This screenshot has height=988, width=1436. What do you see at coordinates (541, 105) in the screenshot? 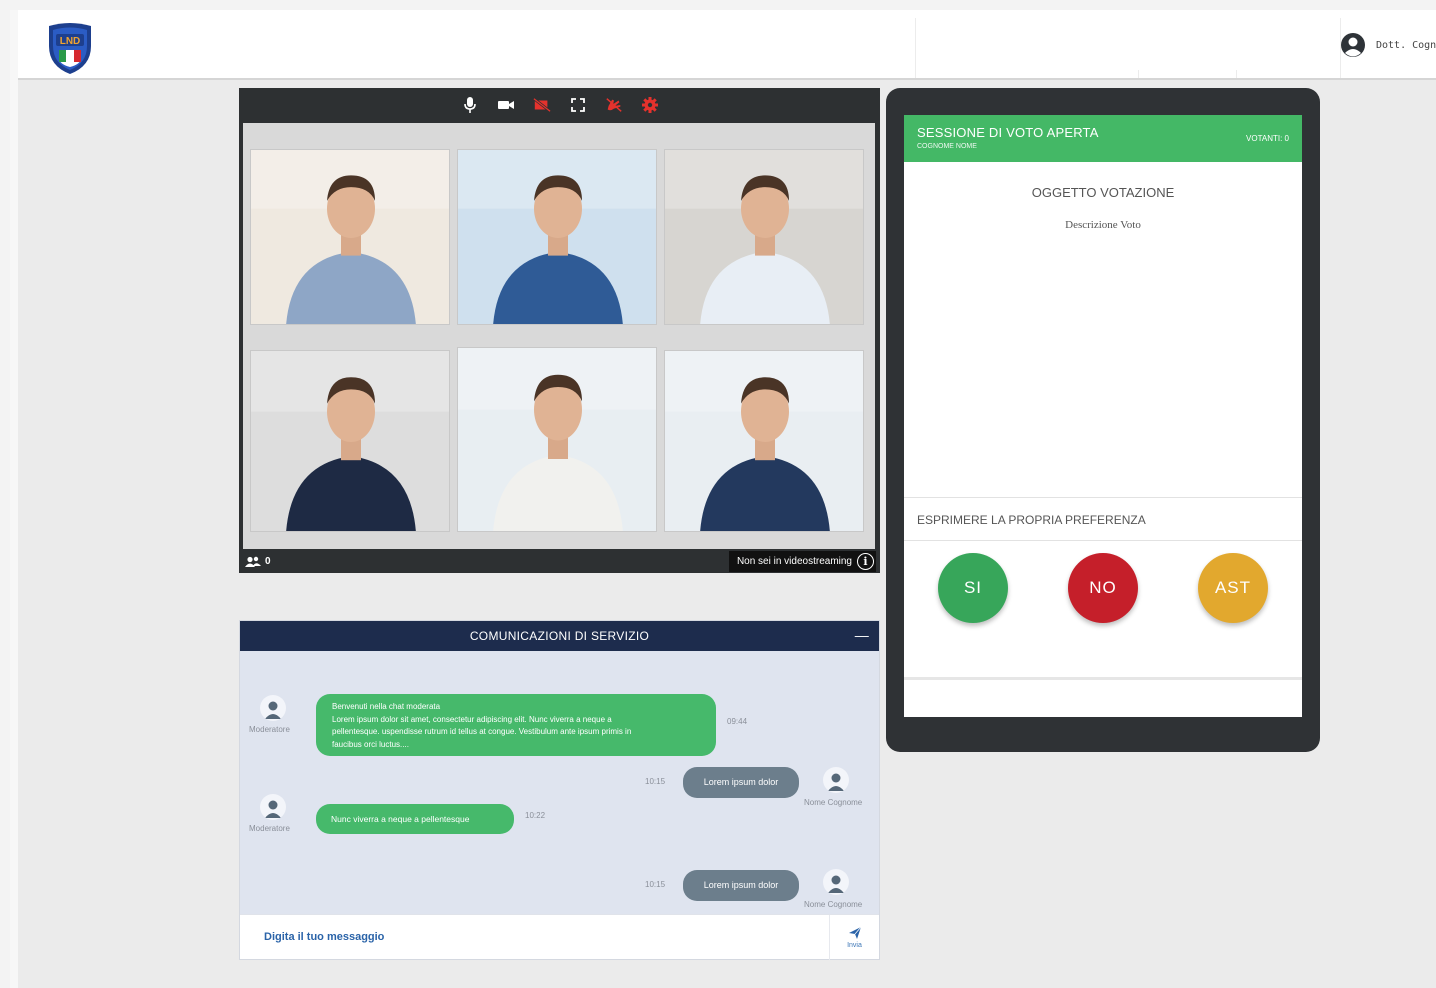
I see `video-off-icon` at bounding box center [541, 105].